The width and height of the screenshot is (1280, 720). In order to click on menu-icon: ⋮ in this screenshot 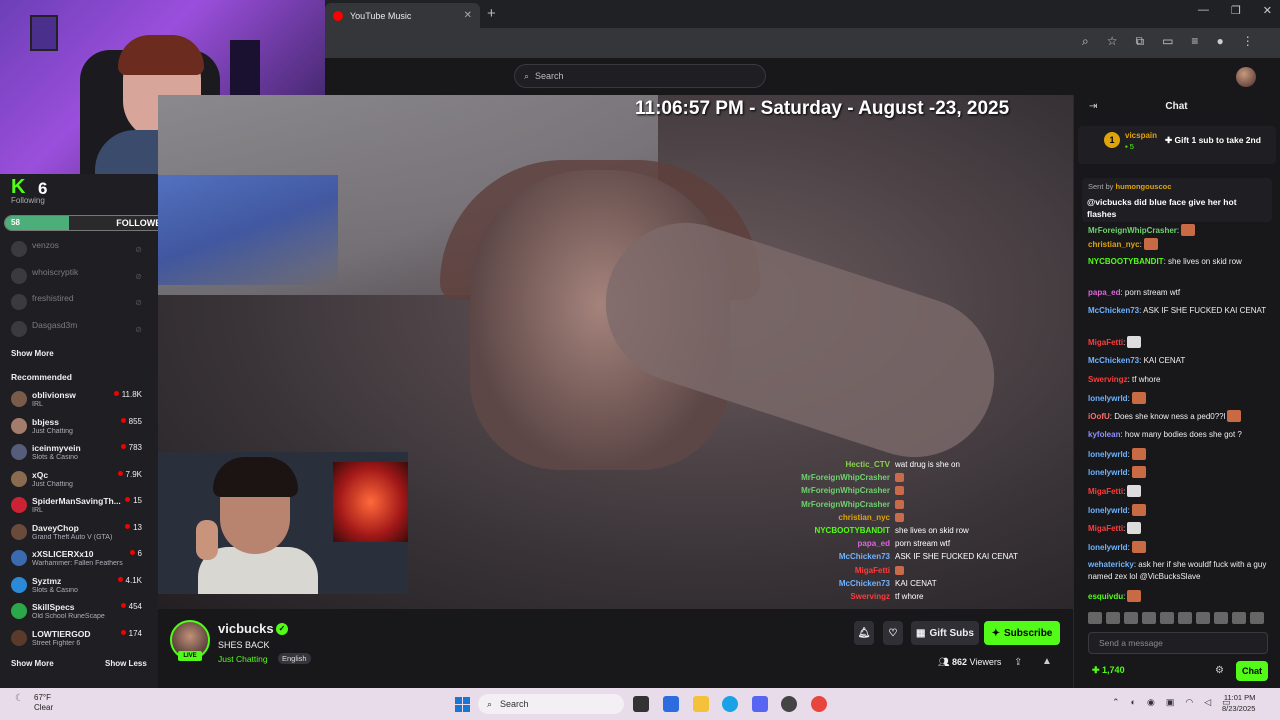, I will do `click(1248, 41)`.